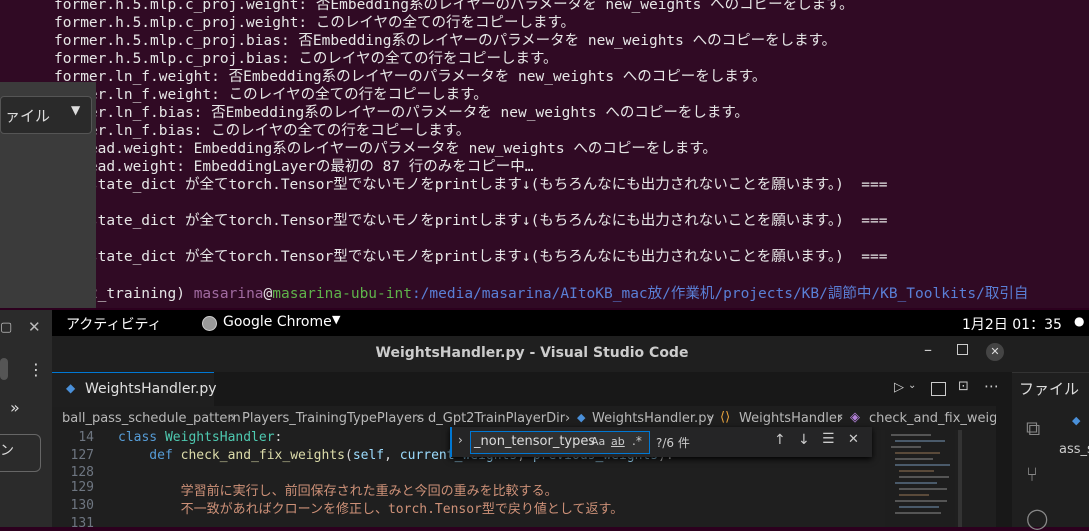  I want to click on source-control-icon: ⑂, so click(1032, 474).